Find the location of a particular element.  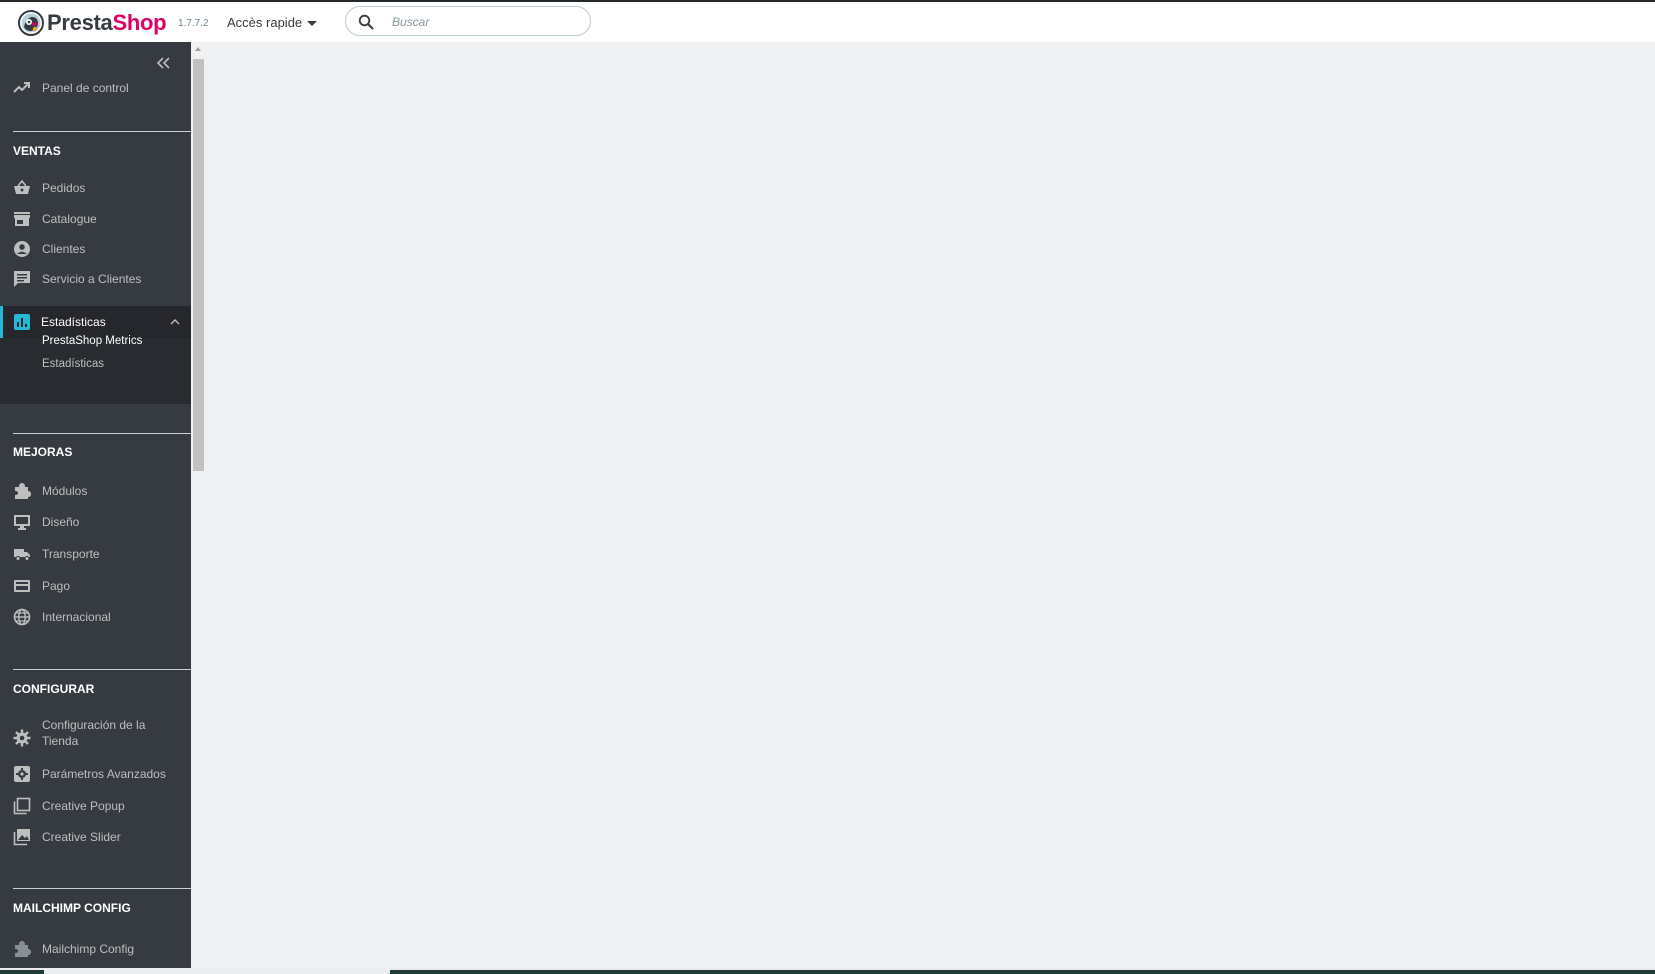

sidebar-item-label: Transporte is located at coordinates (71, 554).